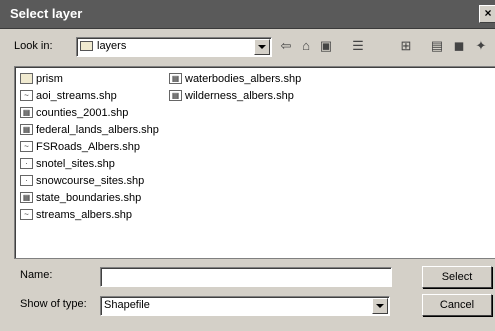  Describe the element at coordinates (76, 96) in the screenshot. I see `file-name: aoi_streams.shp` at that location.